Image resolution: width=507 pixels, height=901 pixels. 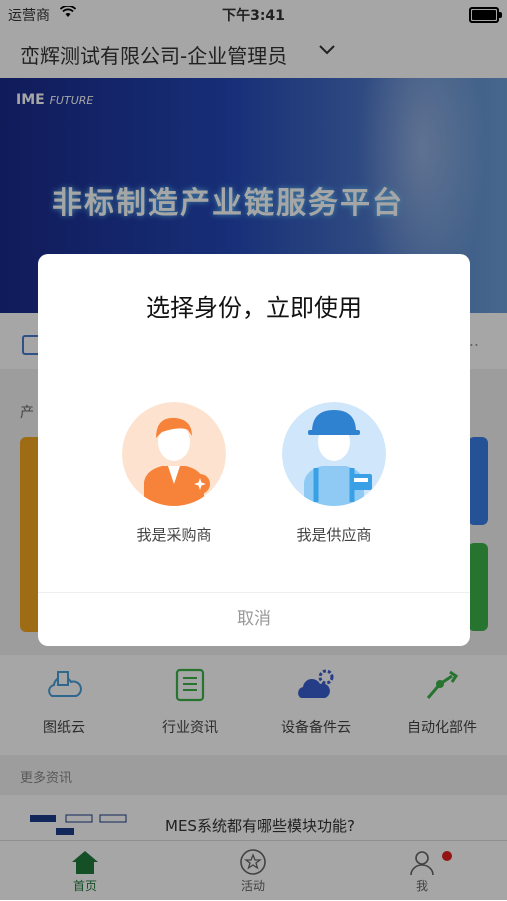 I want to click on cancel-button: 取消, so click(x=254, y=619).